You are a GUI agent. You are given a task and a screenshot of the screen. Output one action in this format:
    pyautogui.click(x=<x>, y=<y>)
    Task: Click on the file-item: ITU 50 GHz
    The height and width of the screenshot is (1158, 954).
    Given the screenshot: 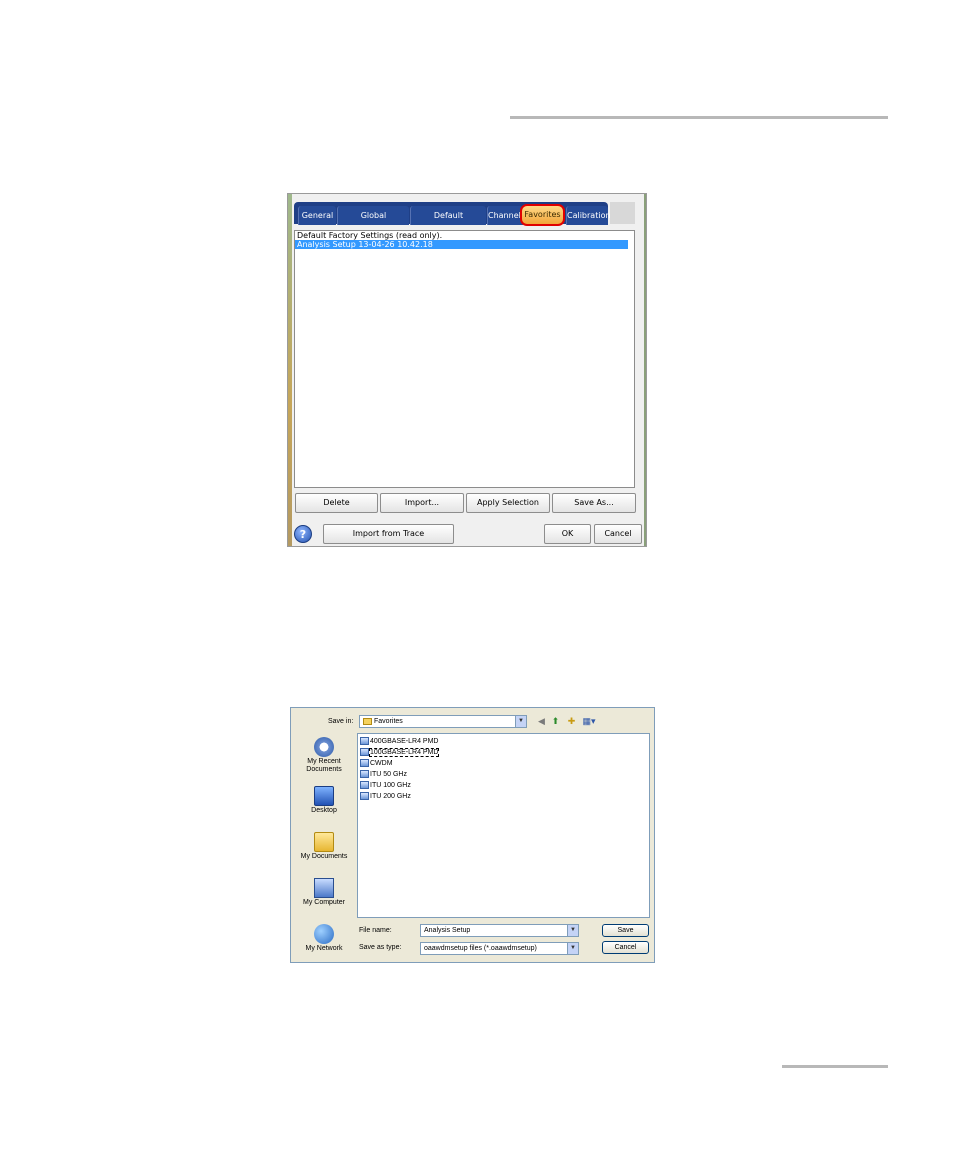 What is the action you would take?
    pyautogui.click(x=383, y=775)
    